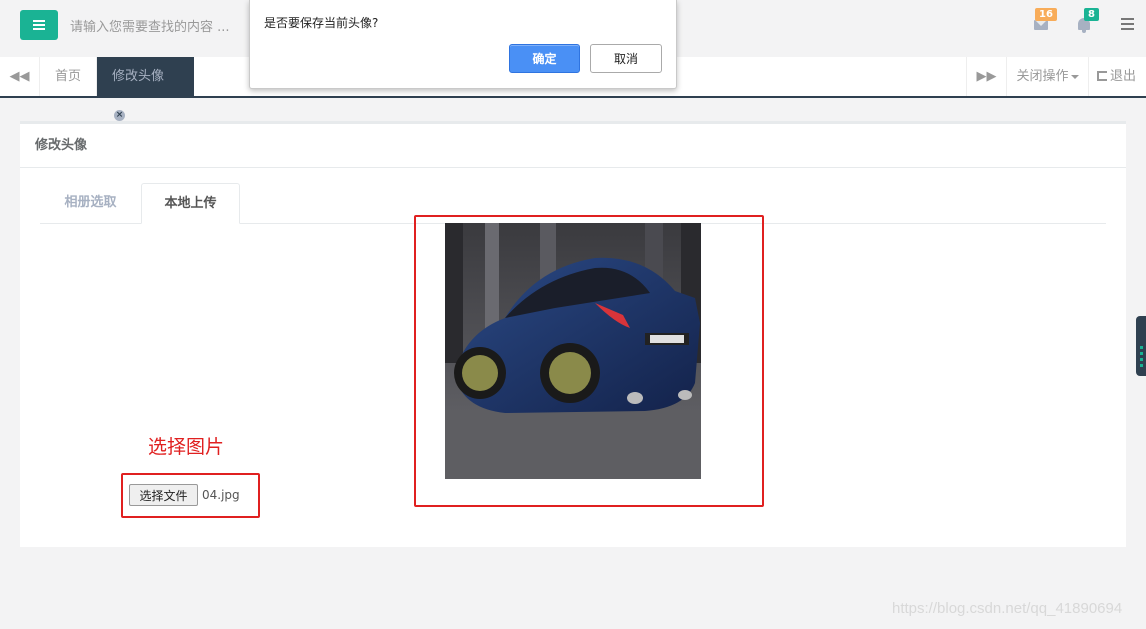 The height and width of the screenshot is (629, 1146). I want to click on tab-home: 首页, so click(68, 76).